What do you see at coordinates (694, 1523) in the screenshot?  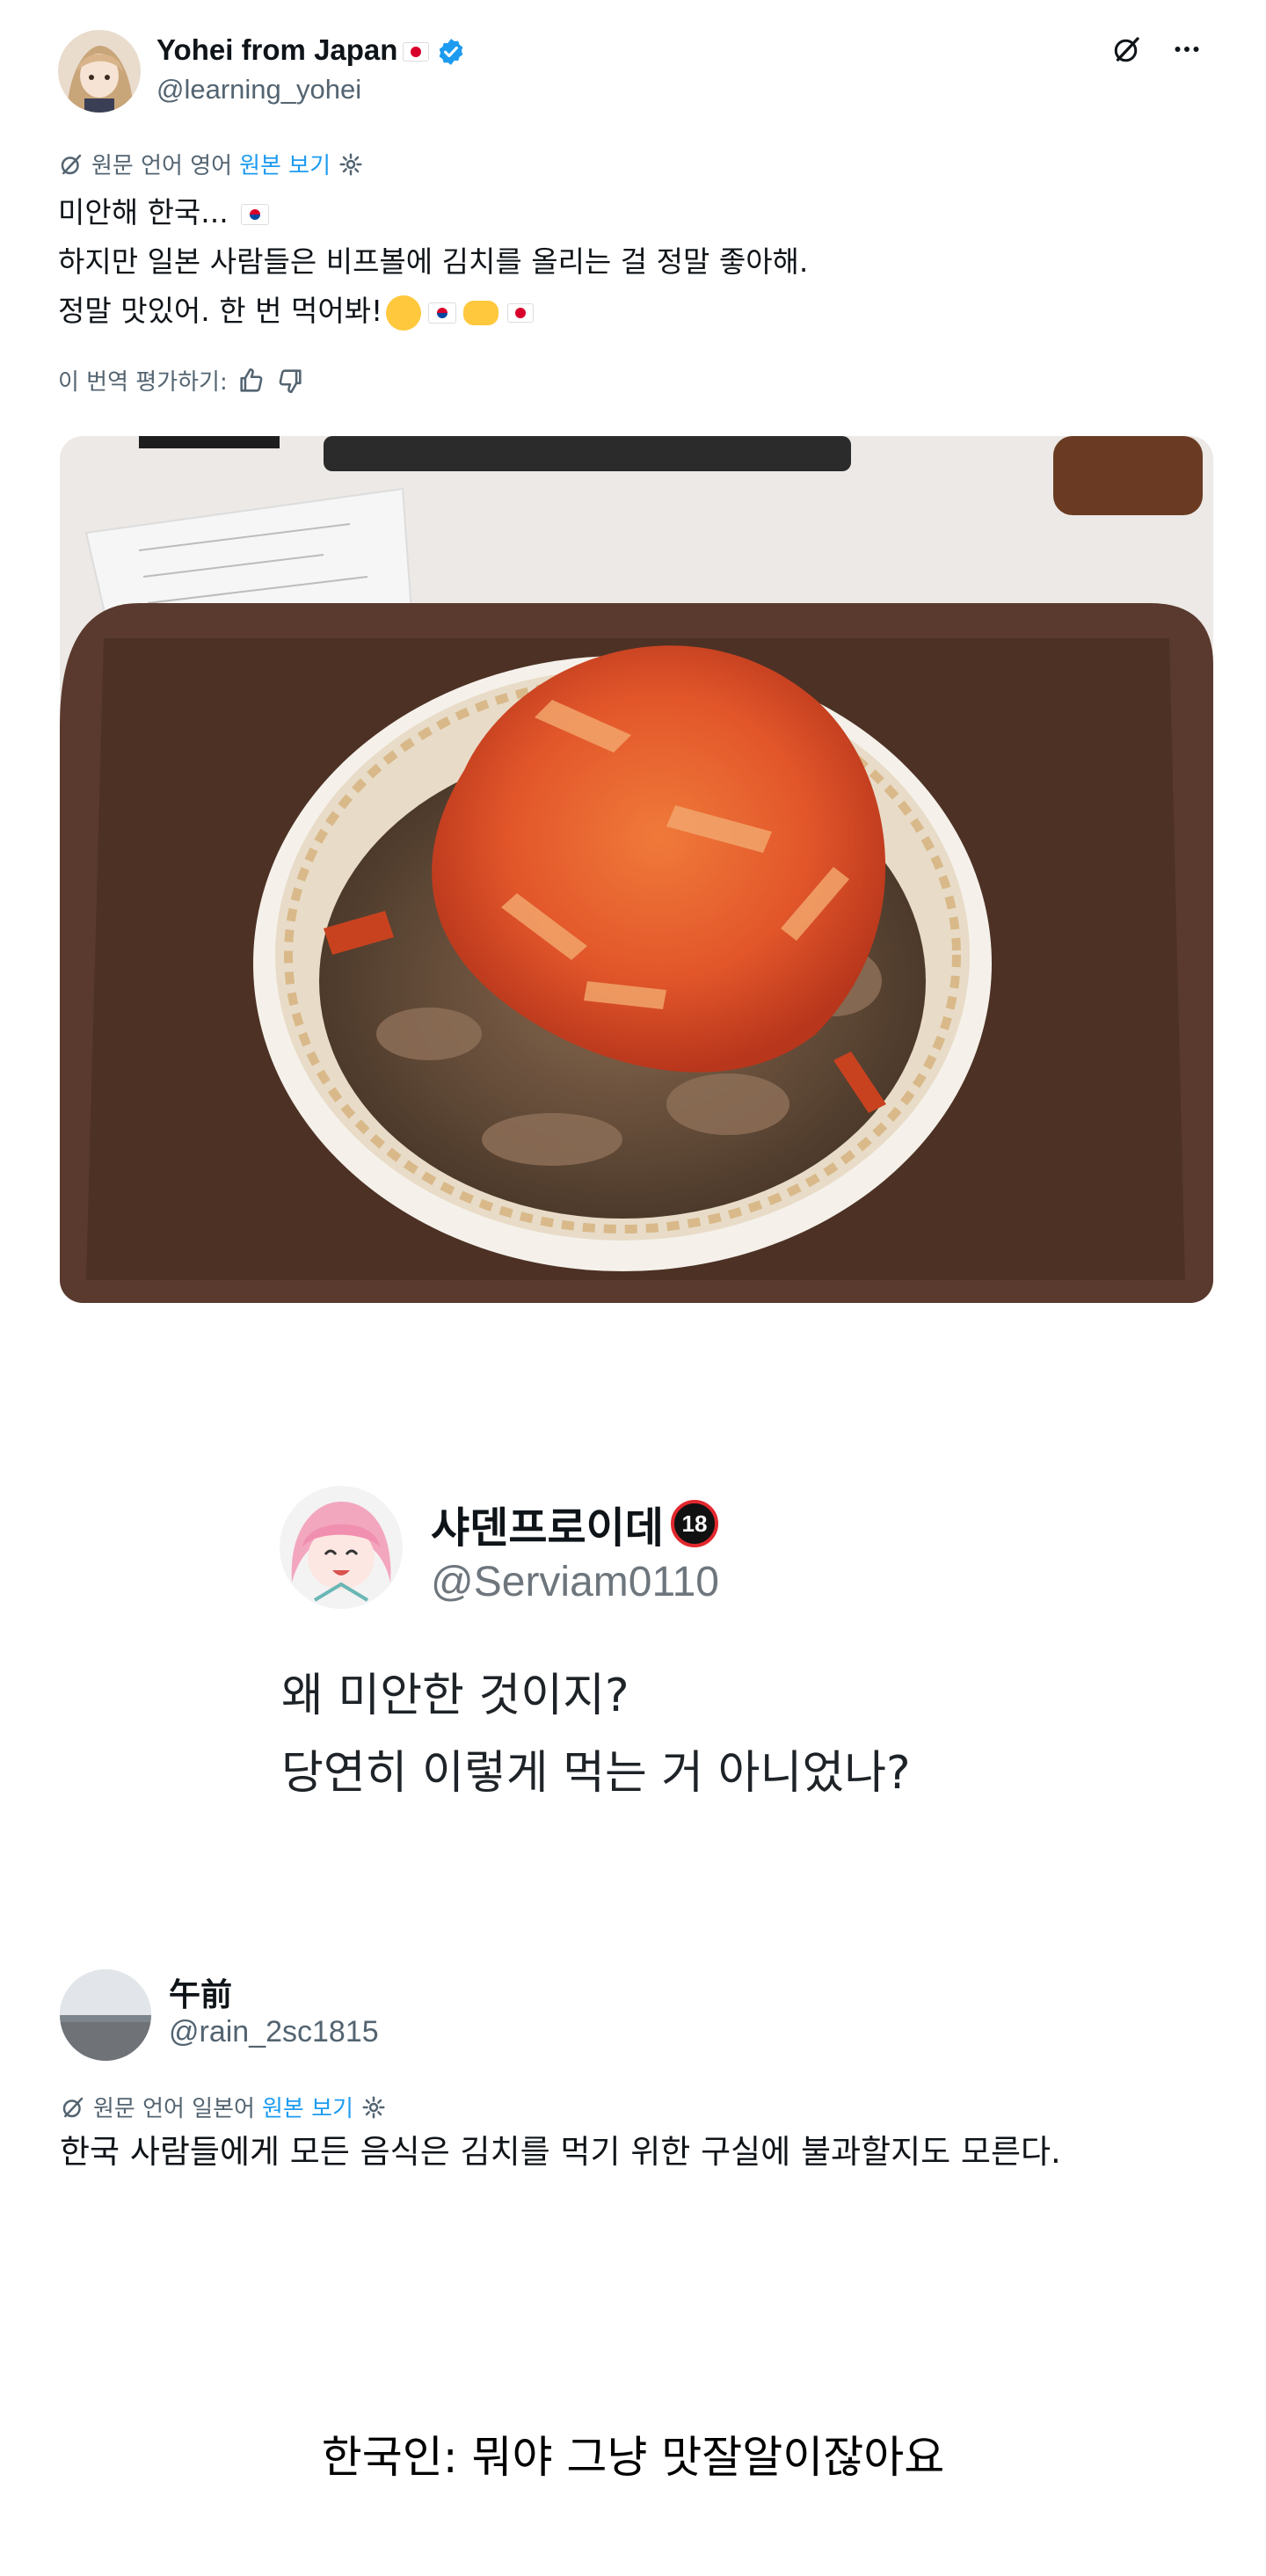 I see `age-18-badge-icon: 18` at bounding box center [694, 1523].